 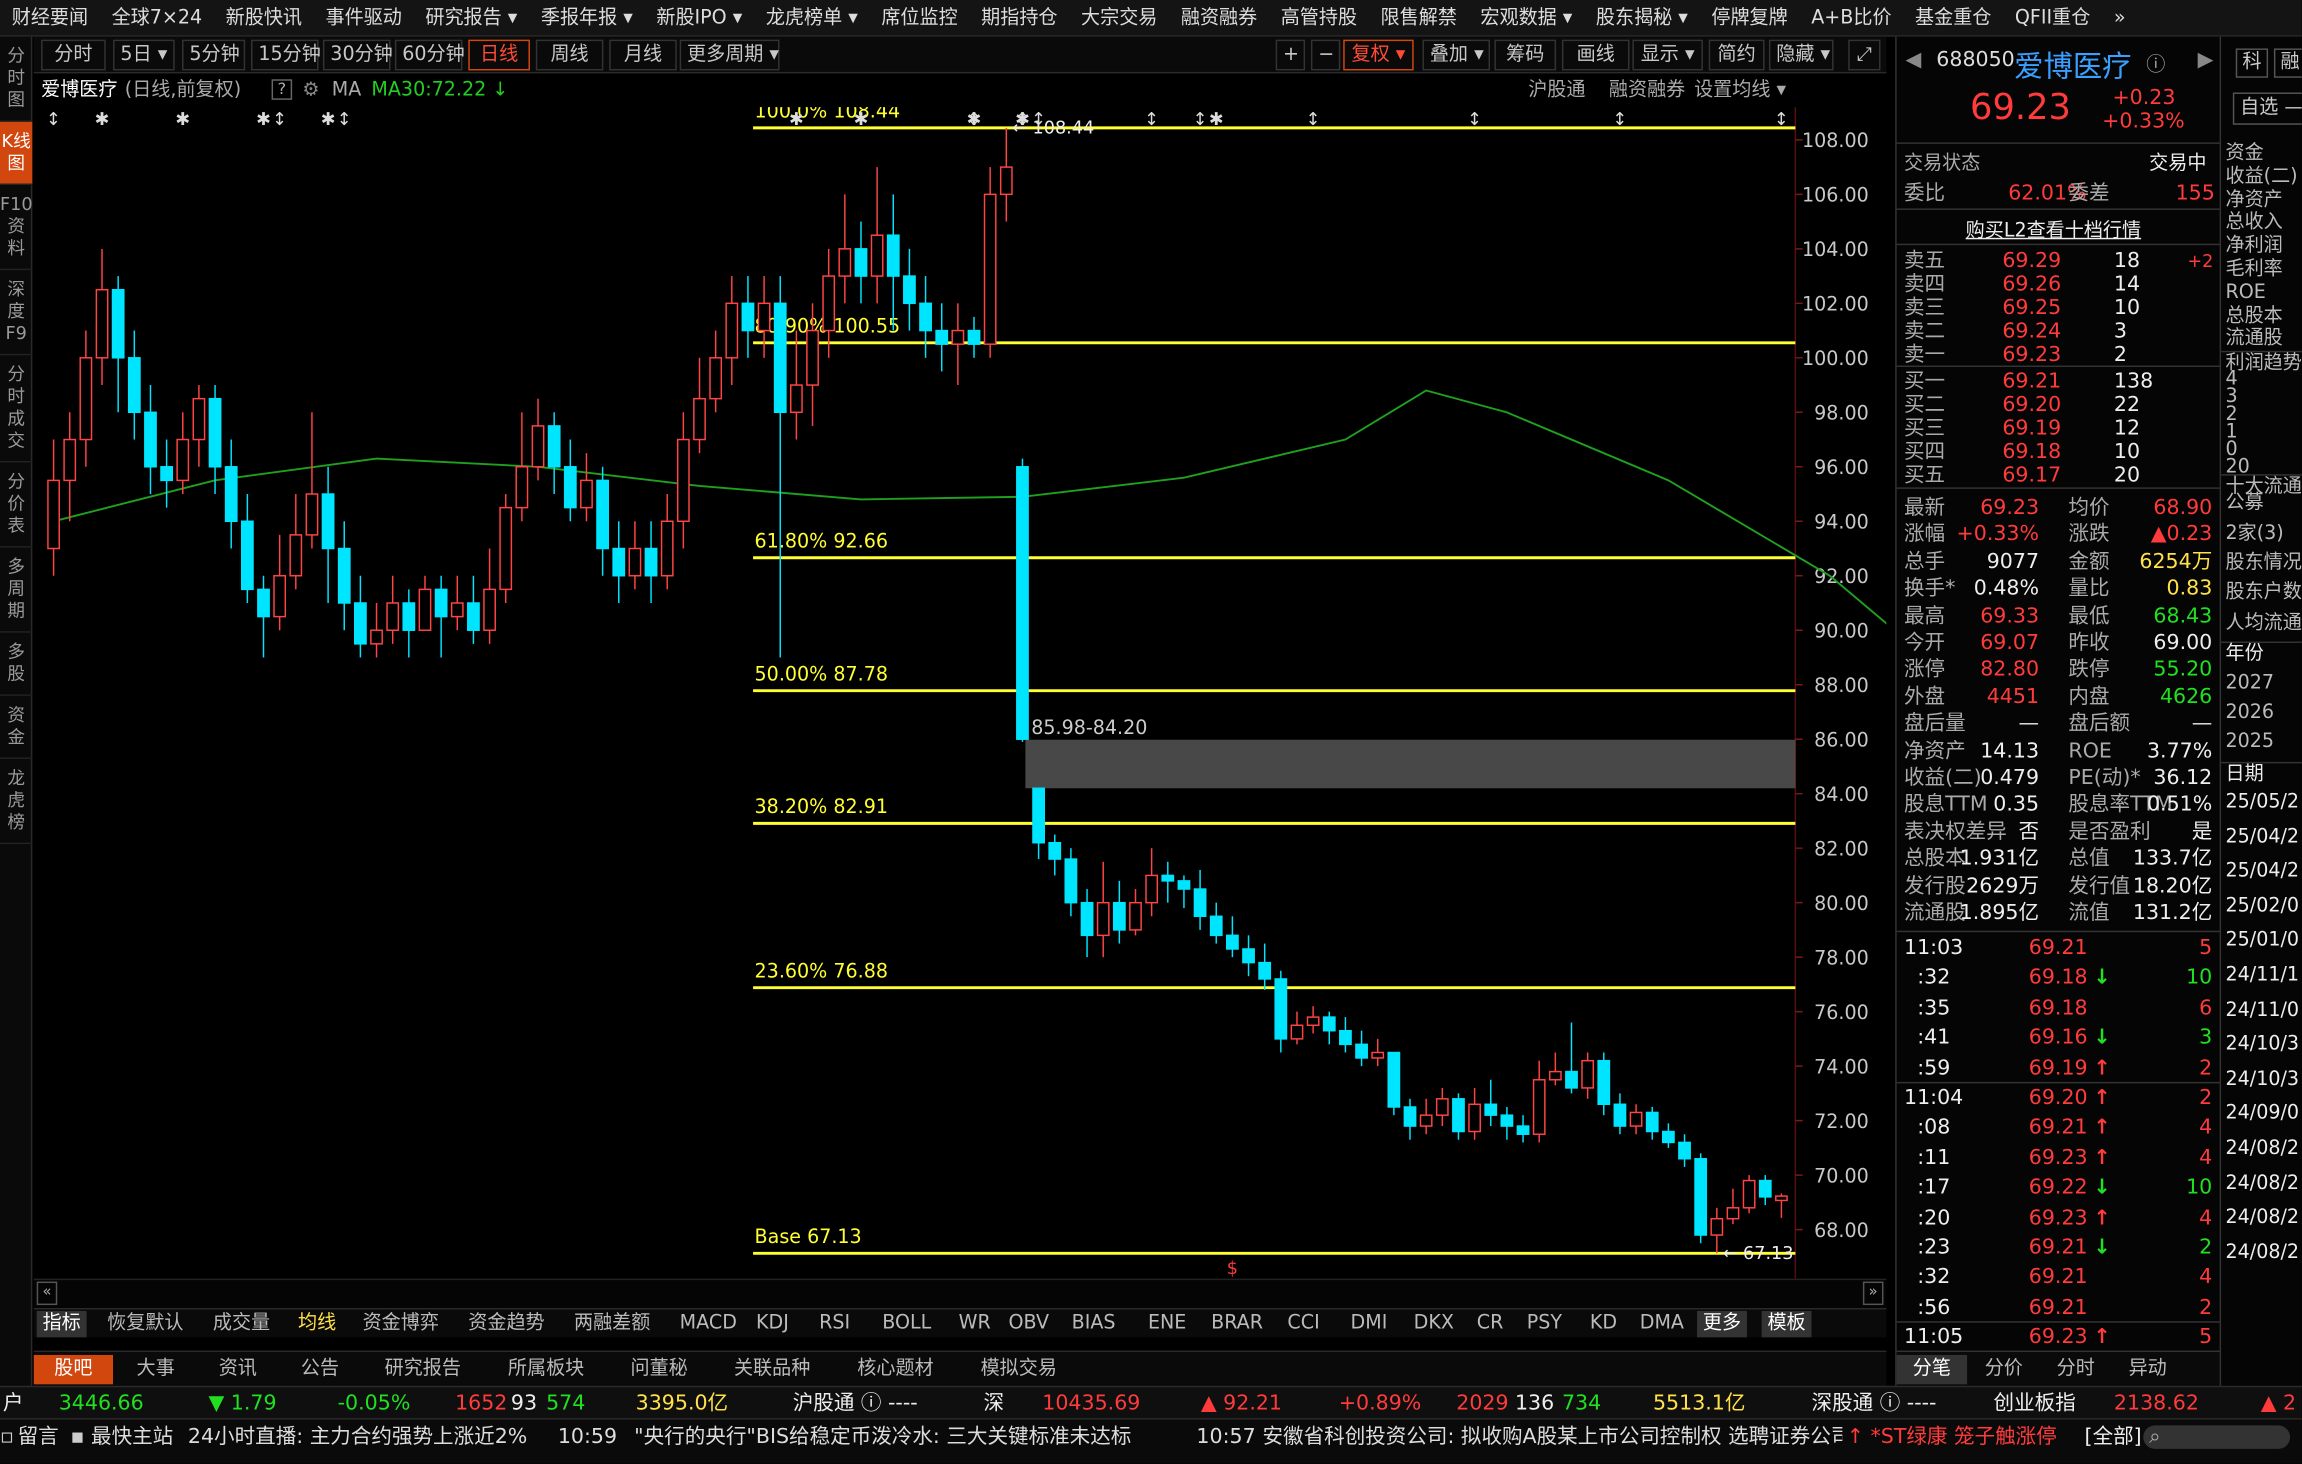 I want to click on indicator-tab: PSY, so click(x=1544, y=1324).